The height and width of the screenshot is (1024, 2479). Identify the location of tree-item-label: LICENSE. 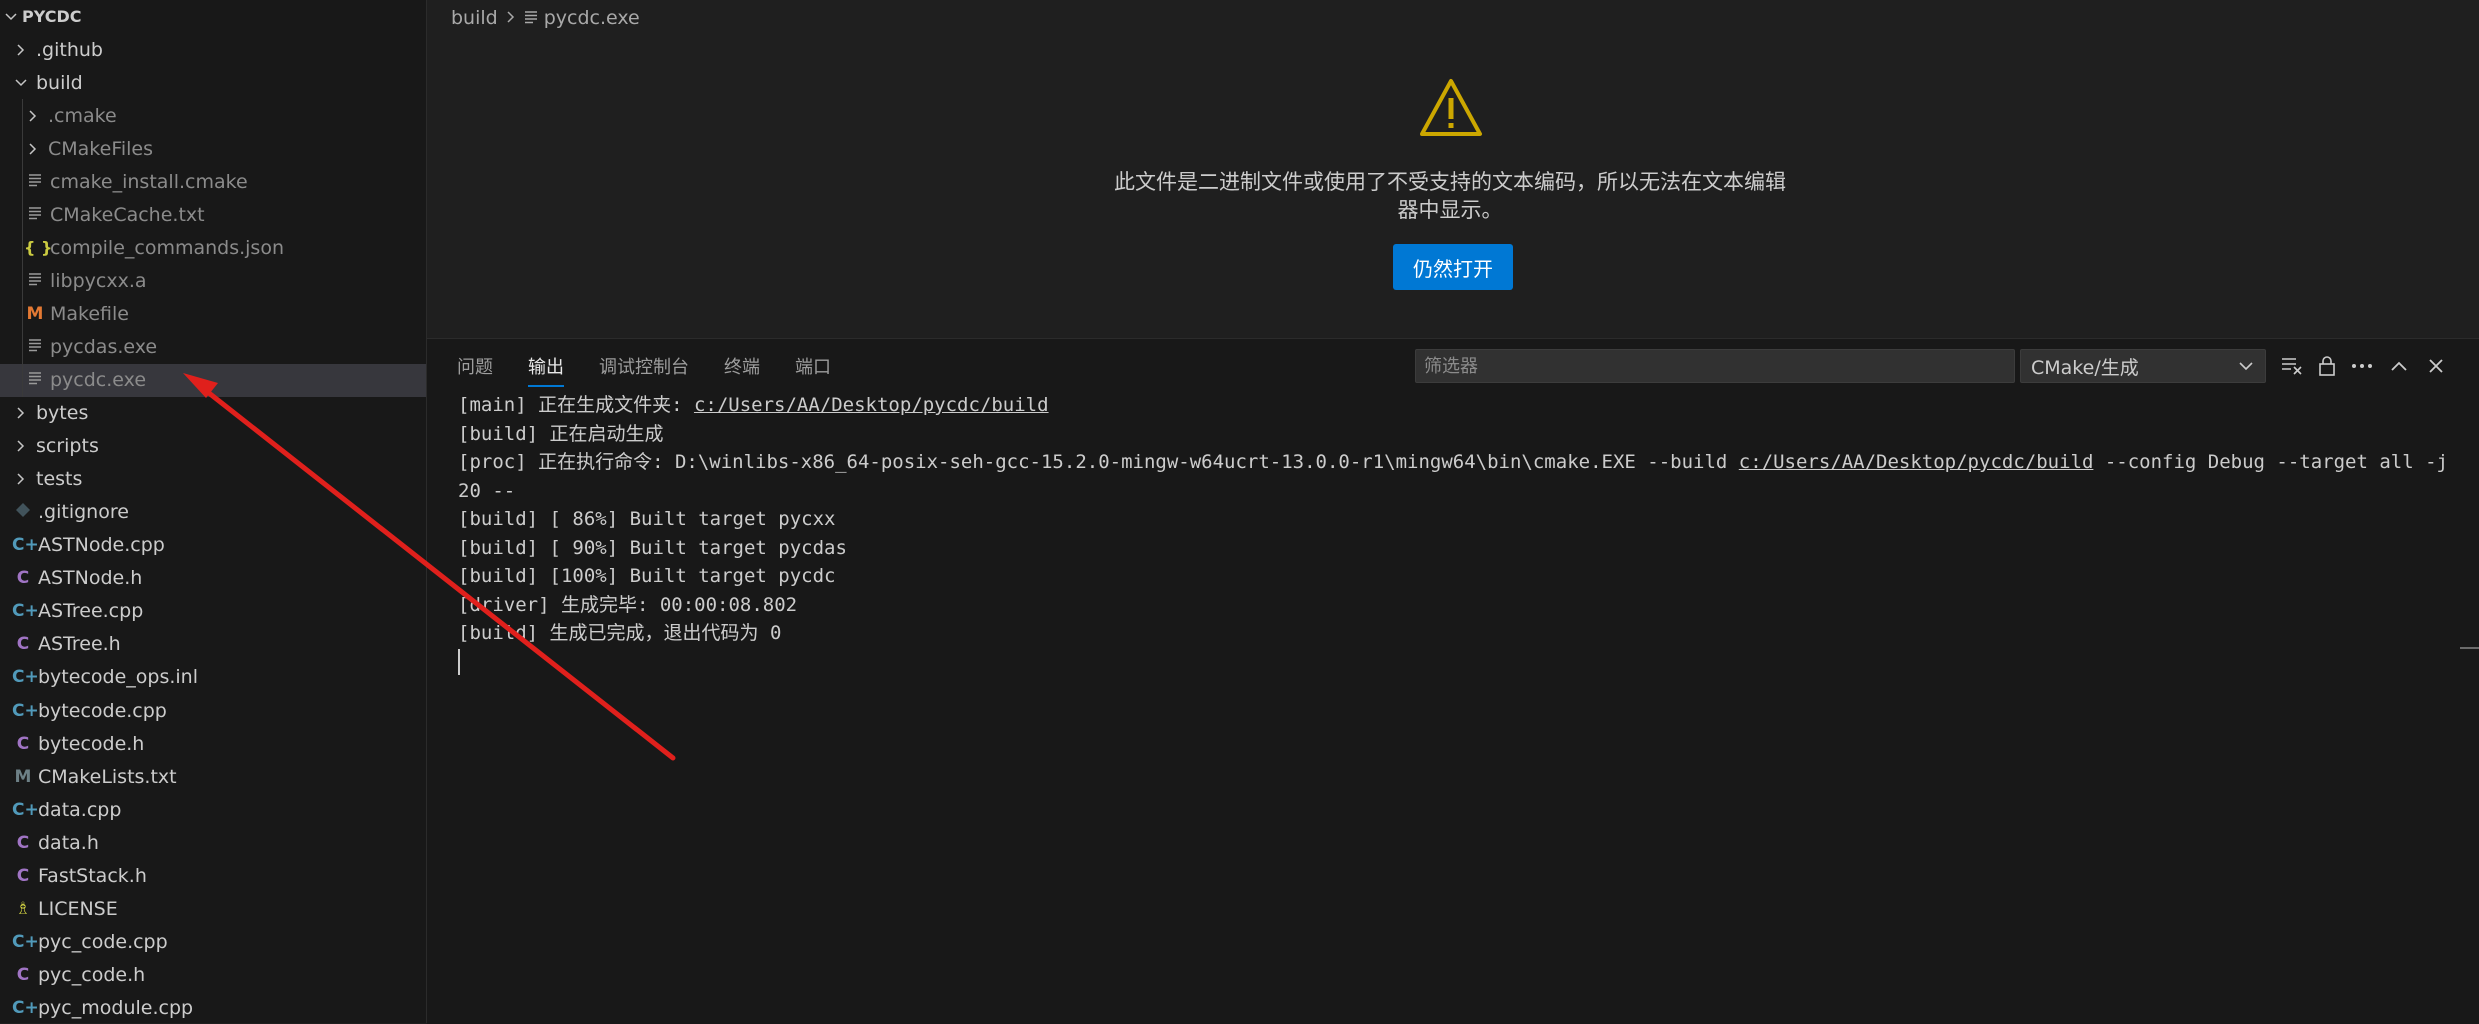
(78, 908).